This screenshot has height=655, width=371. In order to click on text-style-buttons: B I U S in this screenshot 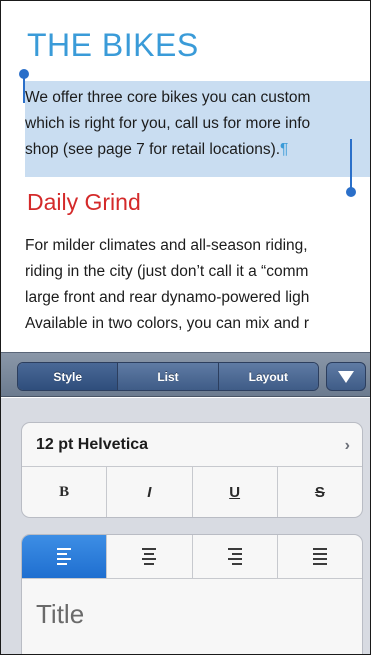, I will do `click(192, 492)`.